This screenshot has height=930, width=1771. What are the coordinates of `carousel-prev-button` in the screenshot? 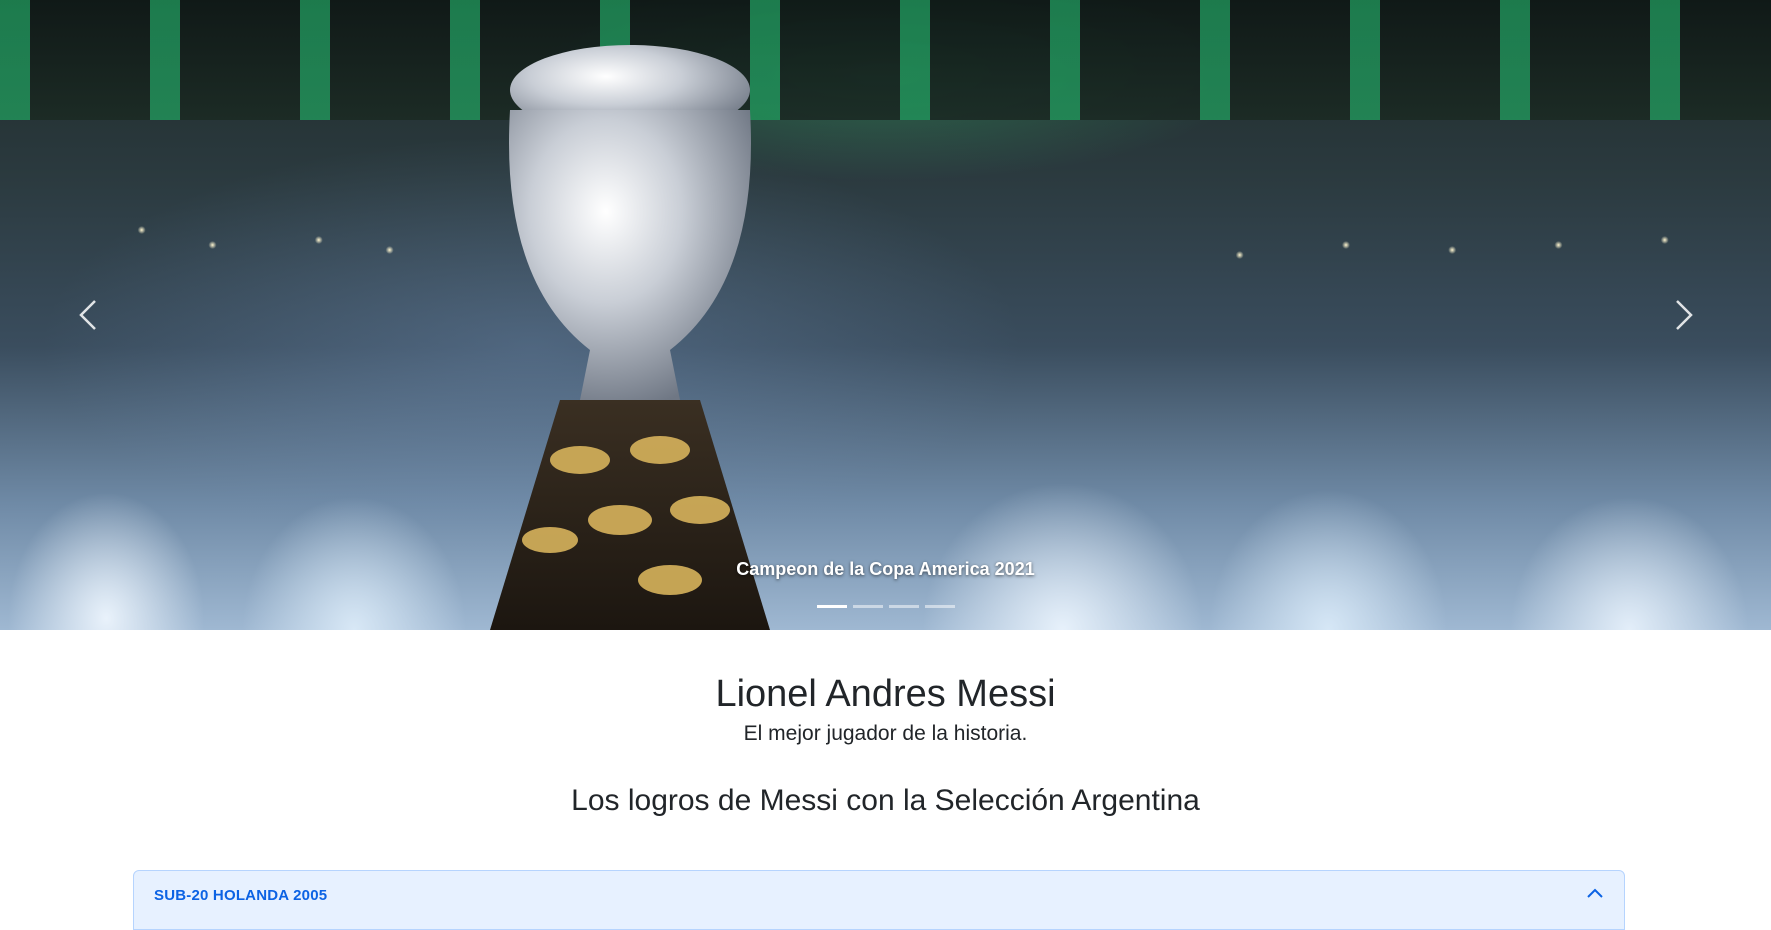 It's located at (87, 315).